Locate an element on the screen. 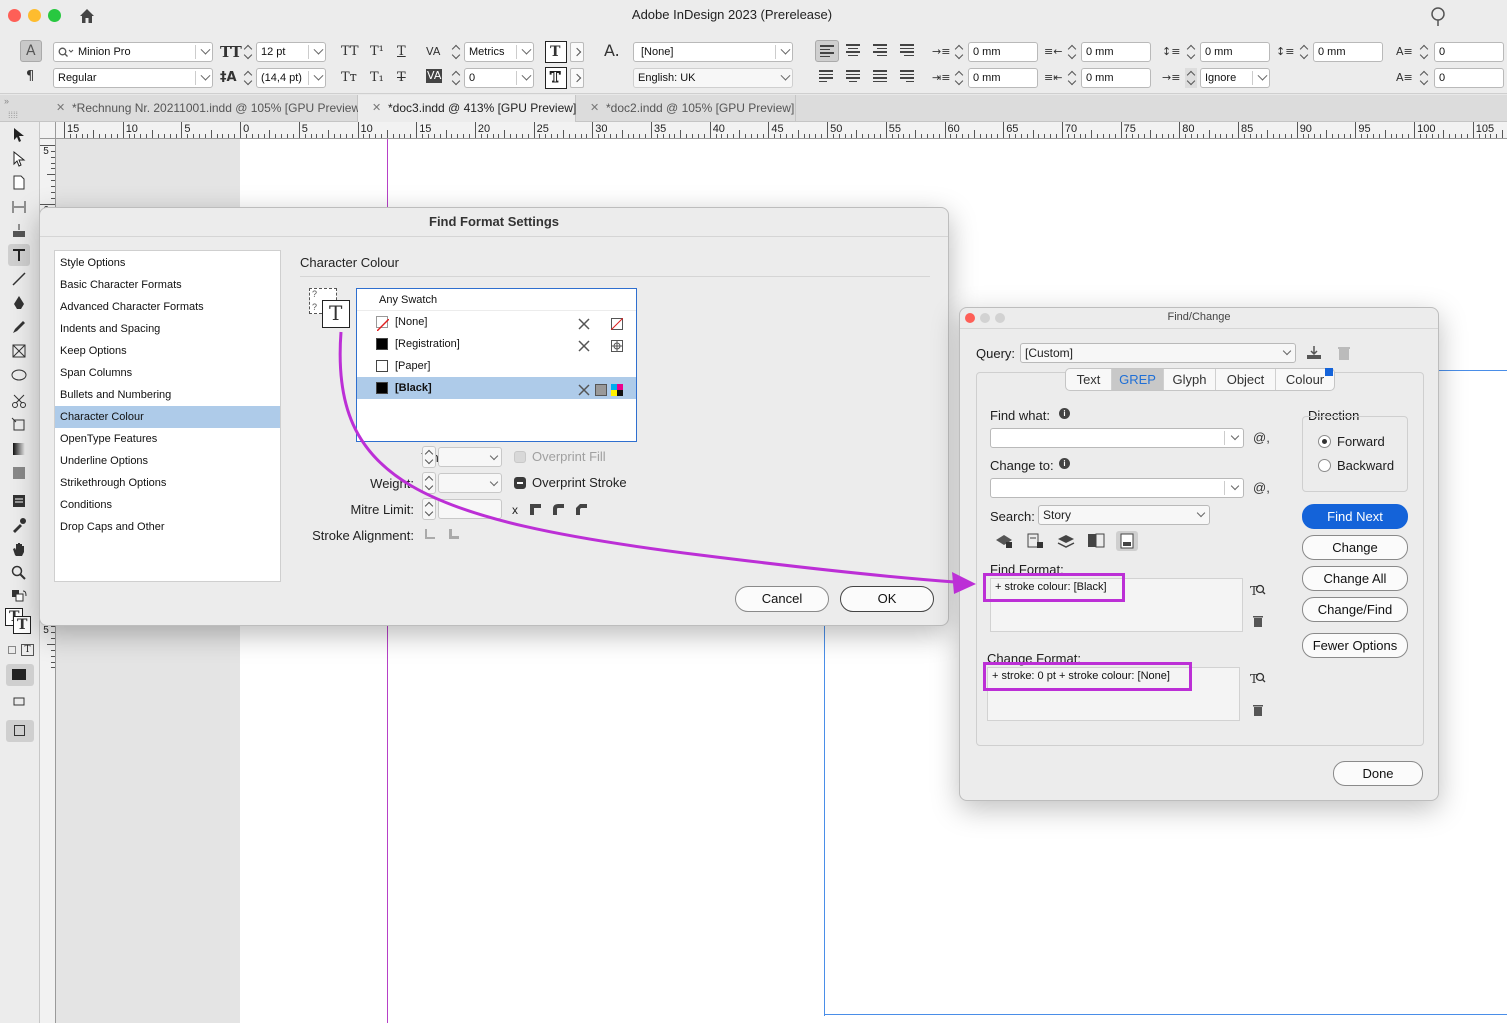 This screenshot has height=1023, width=1507. small-caps-icon: Tт is located at coordinates (349, 78).